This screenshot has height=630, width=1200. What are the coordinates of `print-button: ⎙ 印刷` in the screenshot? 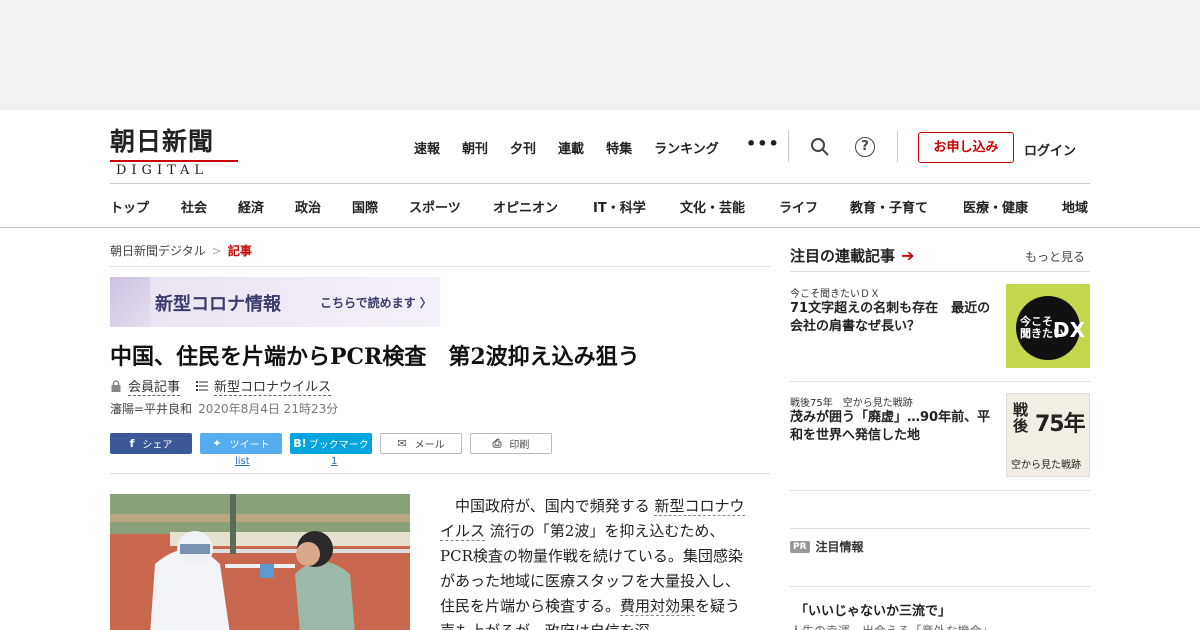 It's located at (511, 443).